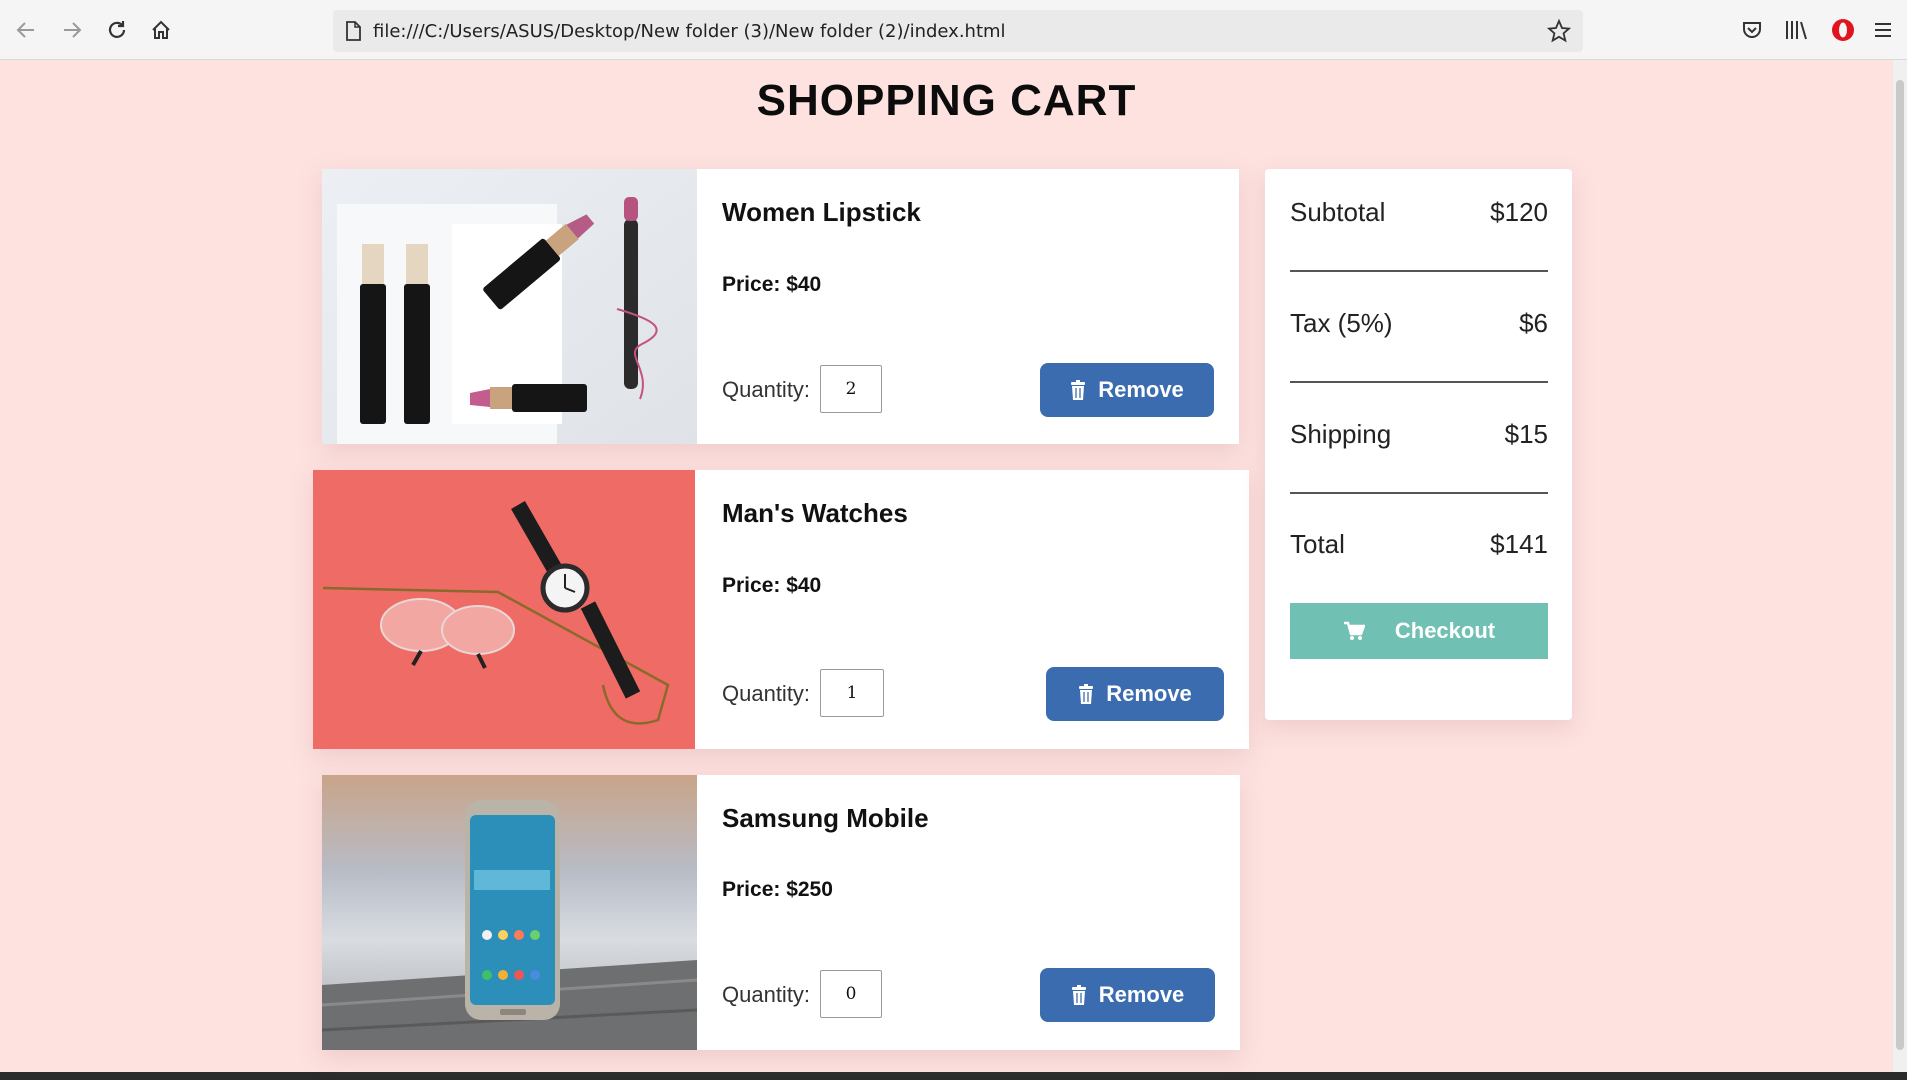 Image resolution: width=1907 pixels, height=1080 pixels. What do you see at coordinates (161, 30) in the screenshot?
I see `home-icon` at bounding box center [161, 30].